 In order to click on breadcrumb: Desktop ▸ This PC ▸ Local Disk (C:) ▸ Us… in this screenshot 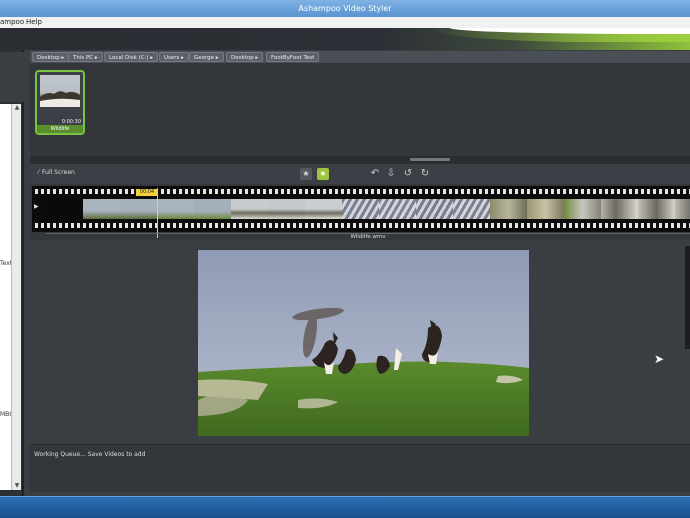, I will do `click(360, 57)`.